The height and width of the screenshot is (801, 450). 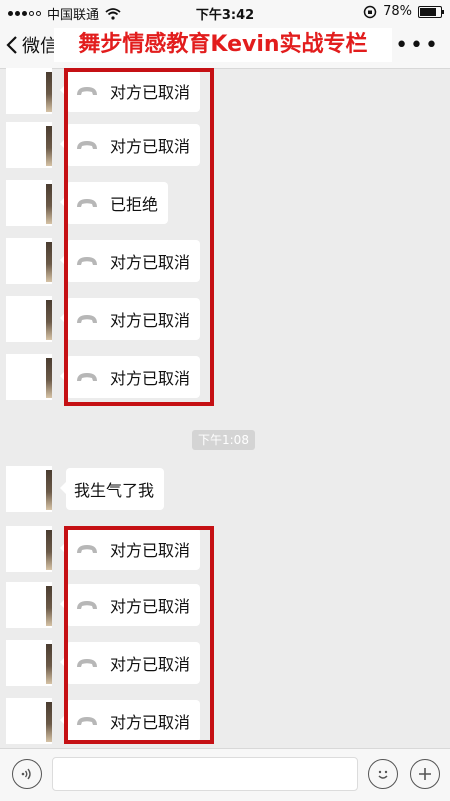 I want to click on text-message-bubble: 我生气了我, so click(x=112, y=489).